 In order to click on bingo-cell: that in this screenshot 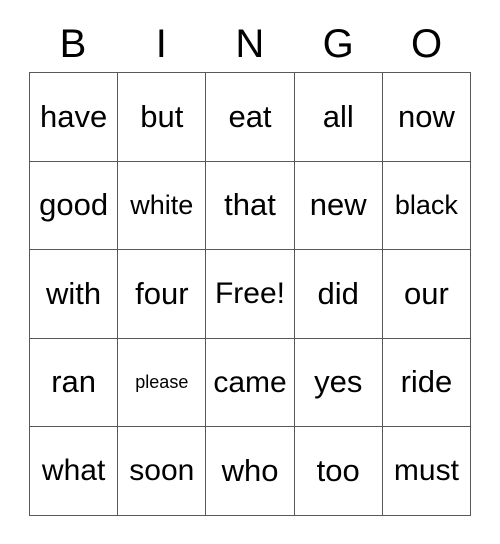, I will do `click(250, 206)`.